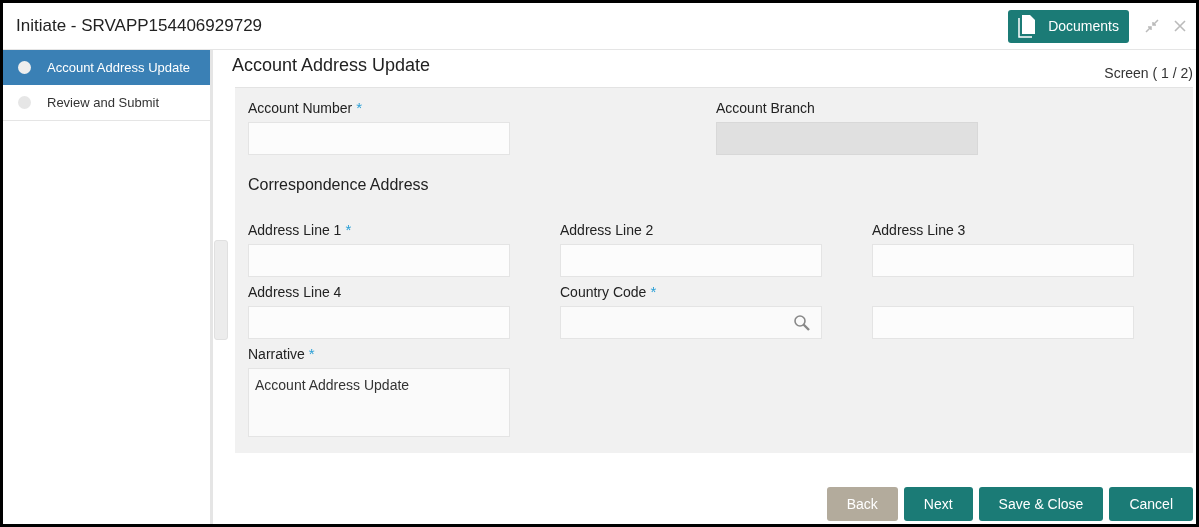  Describe the element at coordinates (691, 322) in the screenshot. I see `search-field` at that location.